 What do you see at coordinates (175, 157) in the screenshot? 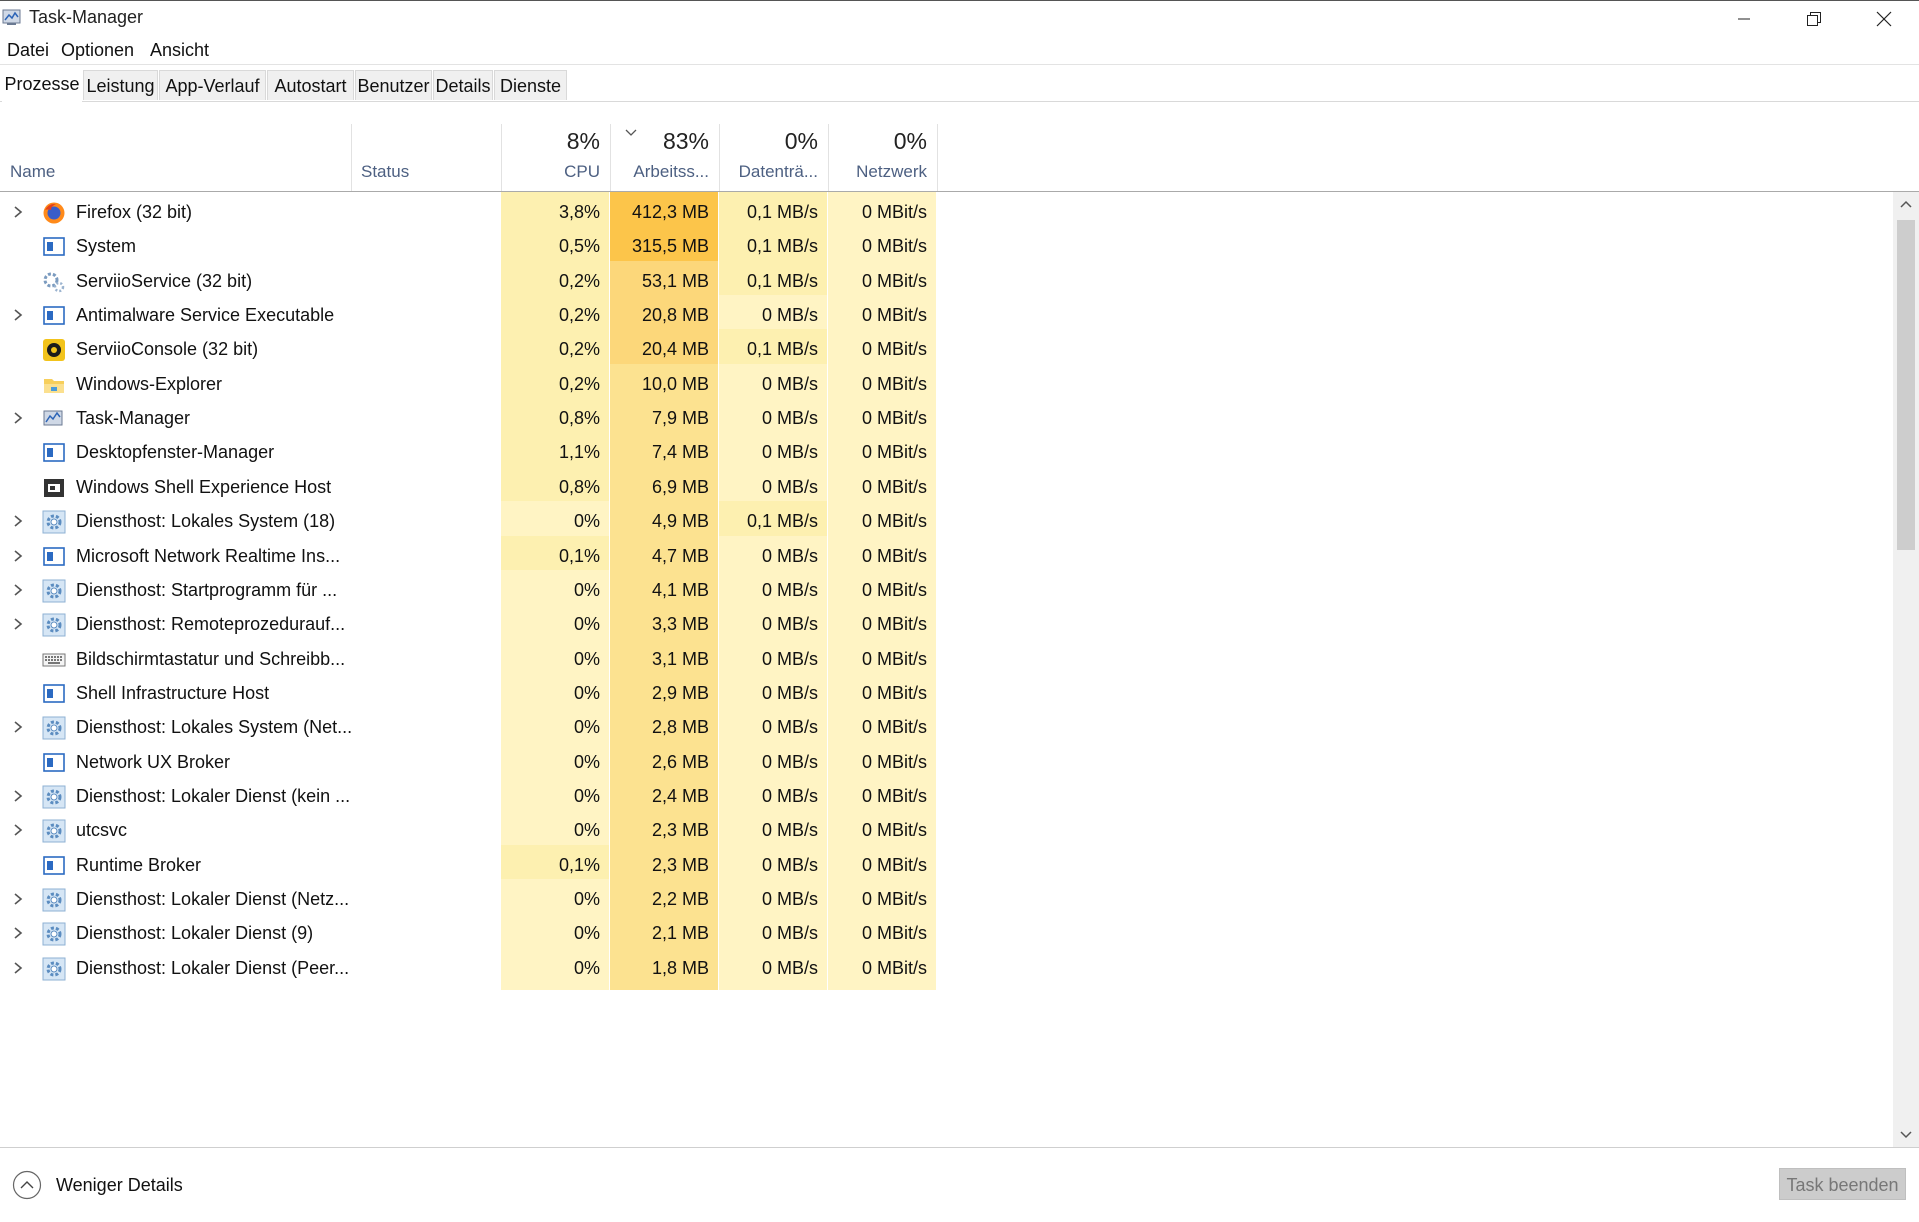
I see `column-name: Name` at bounding box center [175, 157].